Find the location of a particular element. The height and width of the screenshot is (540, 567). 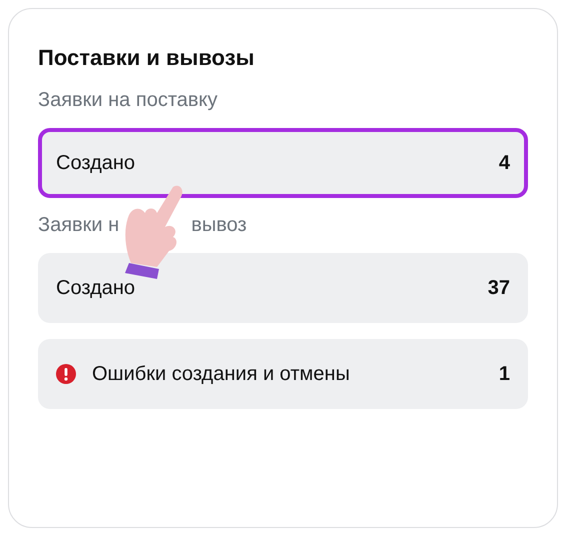

status-row: Ошибки создания и отмены 1 is located at coordinates (283, 374).